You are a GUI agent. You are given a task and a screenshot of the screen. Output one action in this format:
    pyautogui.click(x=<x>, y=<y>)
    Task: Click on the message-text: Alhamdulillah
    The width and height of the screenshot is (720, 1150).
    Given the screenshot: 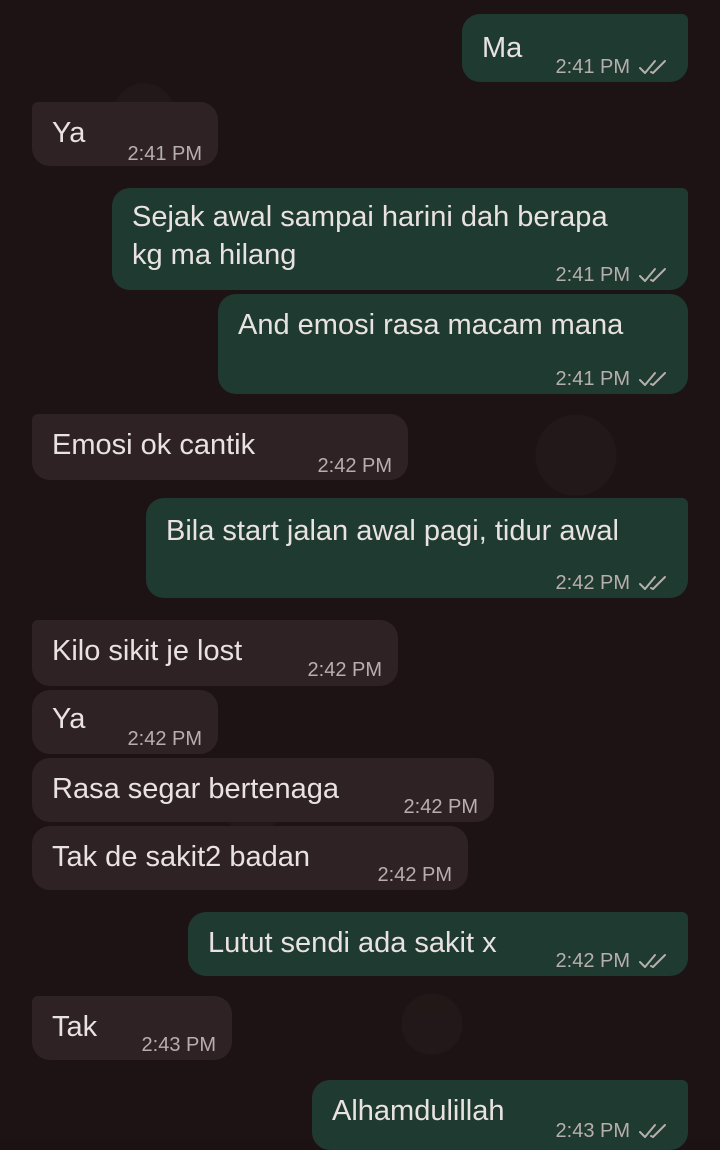 What is the action you would take?
    pyautogui.click(x=418, y=1111)
    